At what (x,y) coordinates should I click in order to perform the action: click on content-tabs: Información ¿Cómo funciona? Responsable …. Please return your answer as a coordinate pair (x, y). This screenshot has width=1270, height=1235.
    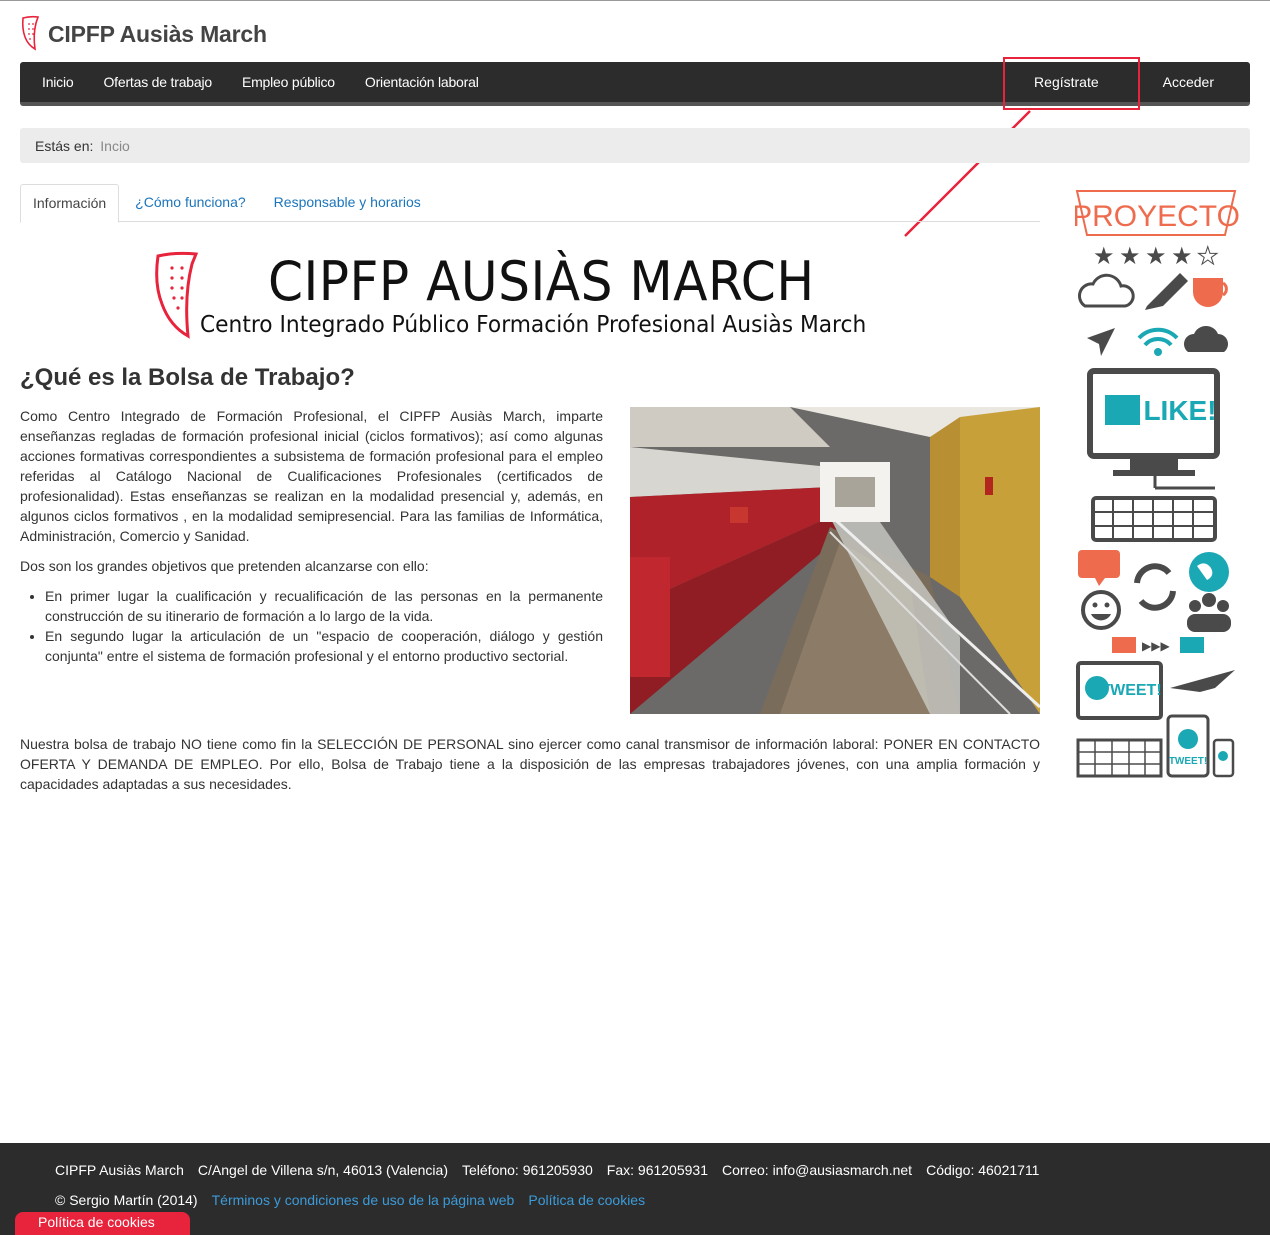
    Looking at the image, I should click on (530, 203).